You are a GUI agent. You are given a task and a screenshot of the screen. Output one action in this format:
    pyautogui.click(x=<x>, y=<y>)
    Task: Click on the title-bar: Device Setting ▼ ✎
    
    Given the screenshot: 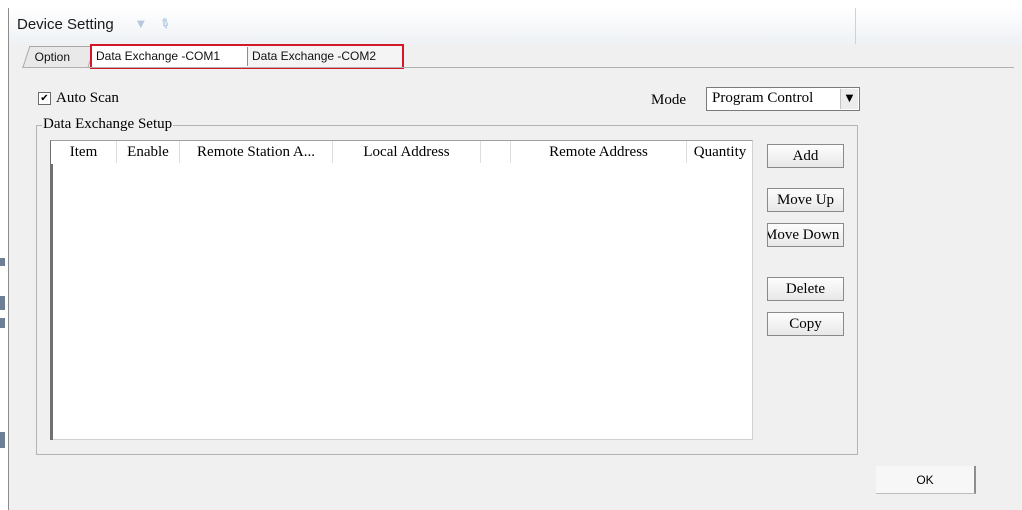 What is the action you would take?
    pyautogui.click(x=515, y=26)
    